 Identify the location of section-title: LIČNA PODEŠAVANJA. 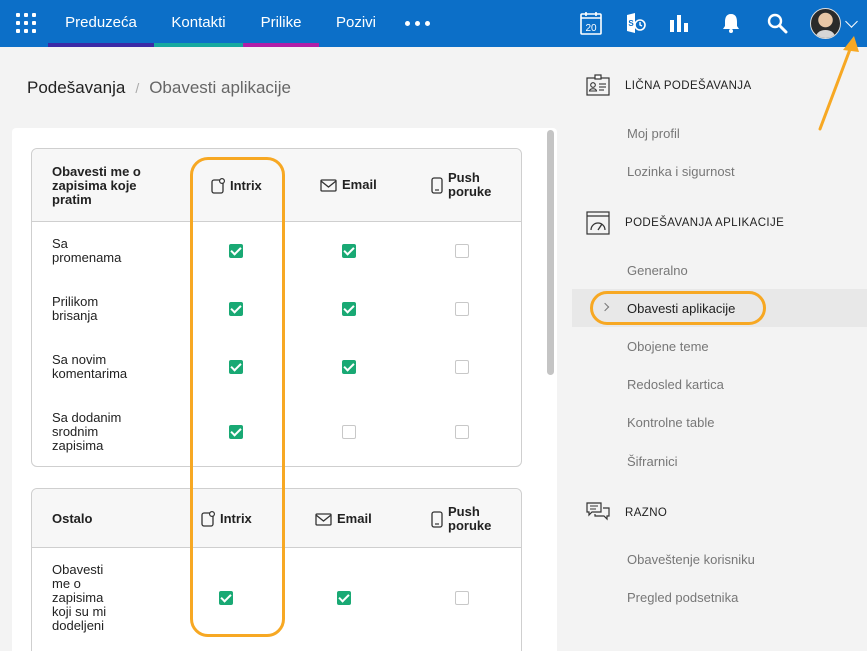
(688, 86).